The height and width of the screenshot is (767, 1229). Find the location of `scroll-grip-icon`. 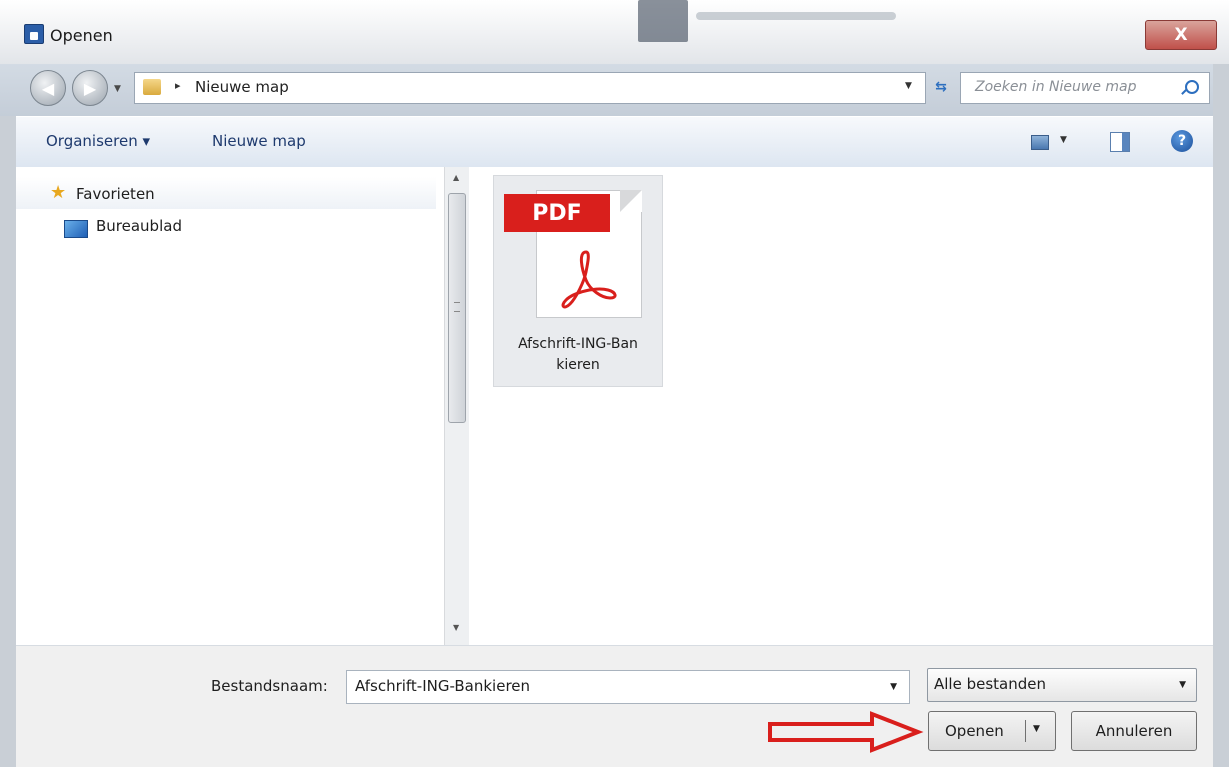

scroll-grip-icon is located at coordinates (457, 307).